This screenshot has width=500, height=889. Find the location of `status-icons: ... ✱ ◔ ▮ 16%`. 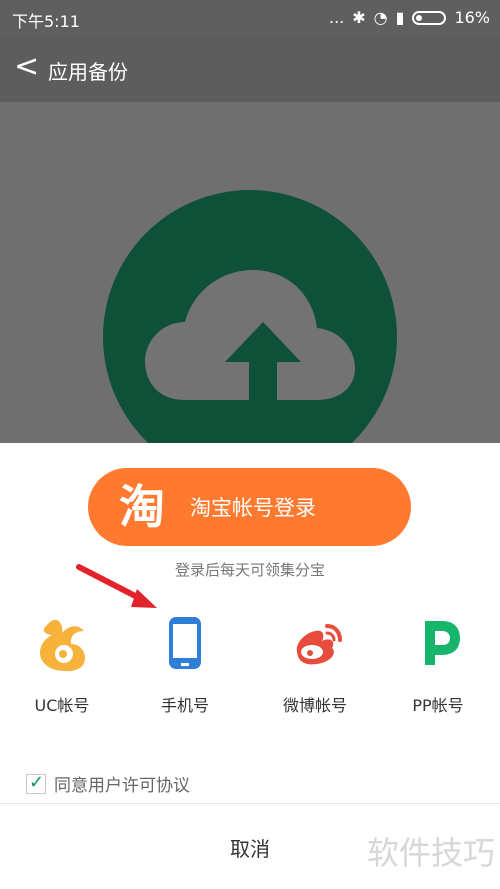

status-icons: ... ✱ ◔ ▮ 16% is located at coordinates (409, 17).